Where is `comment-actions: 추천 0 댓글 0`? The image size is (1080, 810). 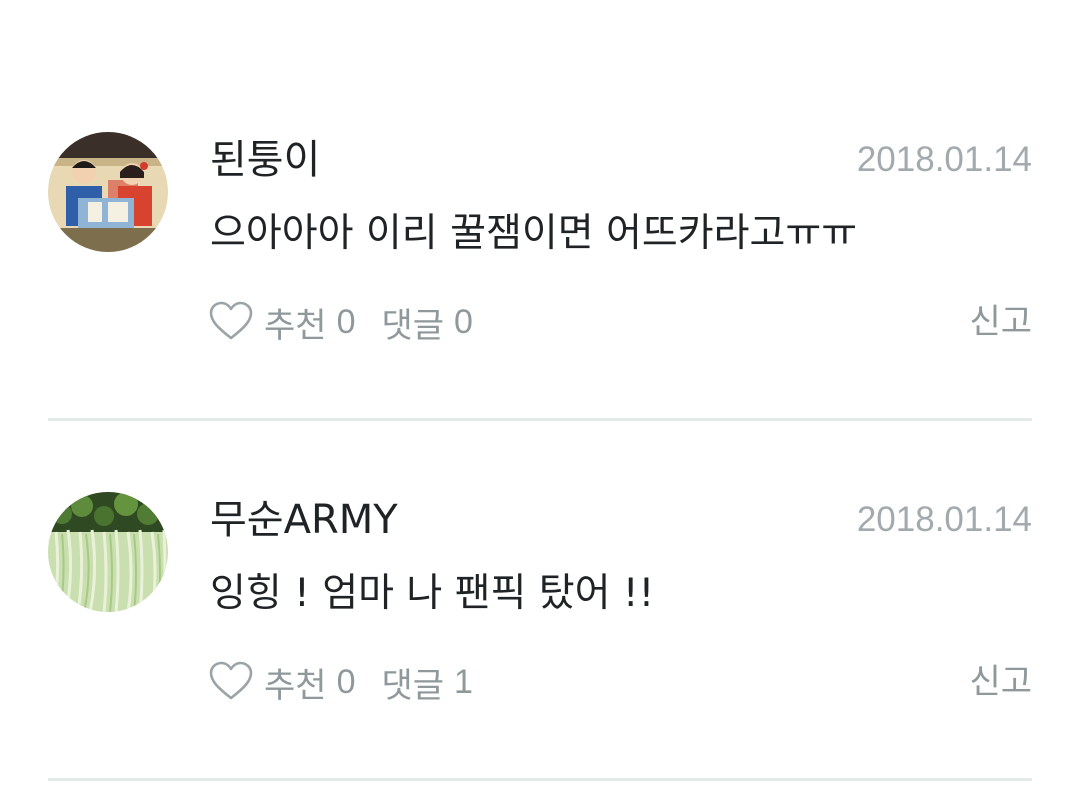
comment-actions: 추천 0 댓글 0 is located at coordinates (340, 322).